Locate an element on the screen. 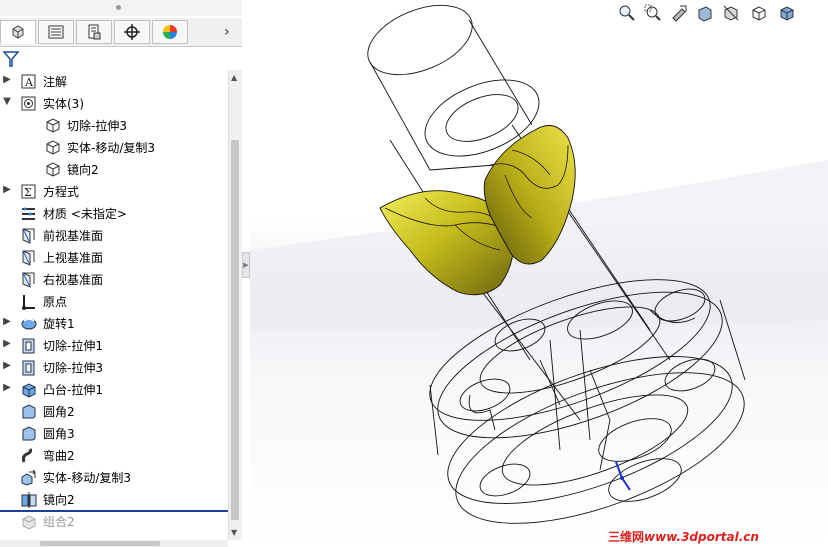 The width and height of the screenshot is (828, 547). tree-scrollbar: ▲ ▼ is located at coordinates (235, 305).